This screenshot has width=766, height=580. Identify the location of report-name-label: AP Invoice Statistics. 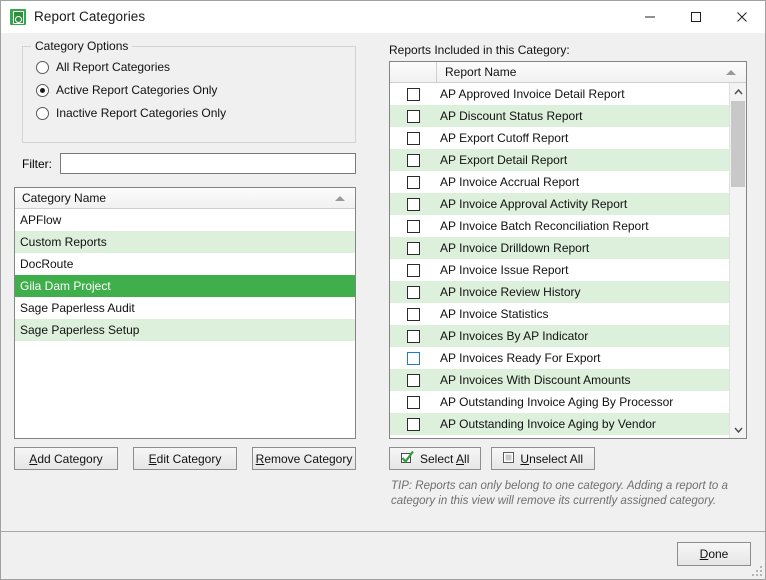
(494, 314).